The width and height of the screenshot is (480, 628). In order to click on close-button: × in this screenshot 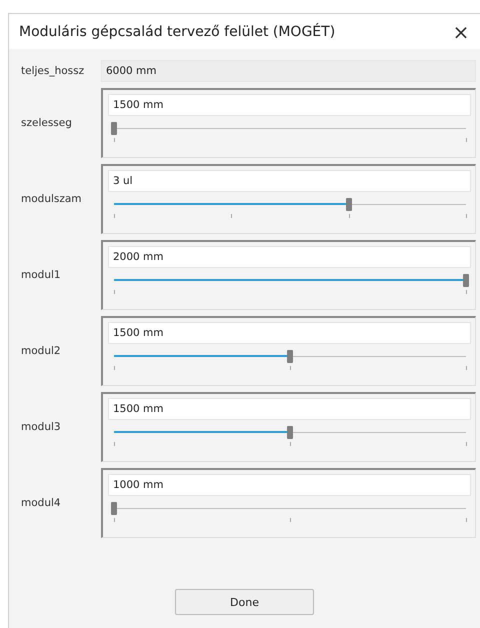, I will do `click(461, 31)`.